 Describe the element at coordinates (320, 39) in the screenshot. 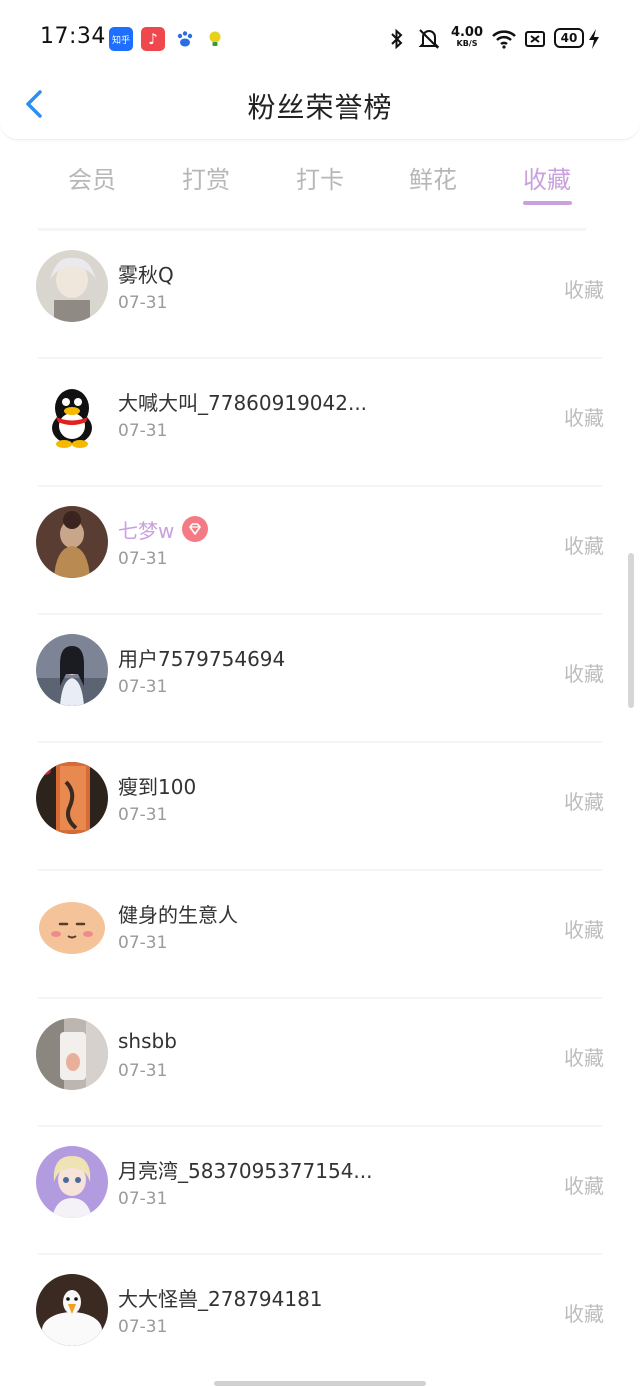

I see `status-bar: 17:34 知乎 ♪ 4.00 KB/S 40` at that location.